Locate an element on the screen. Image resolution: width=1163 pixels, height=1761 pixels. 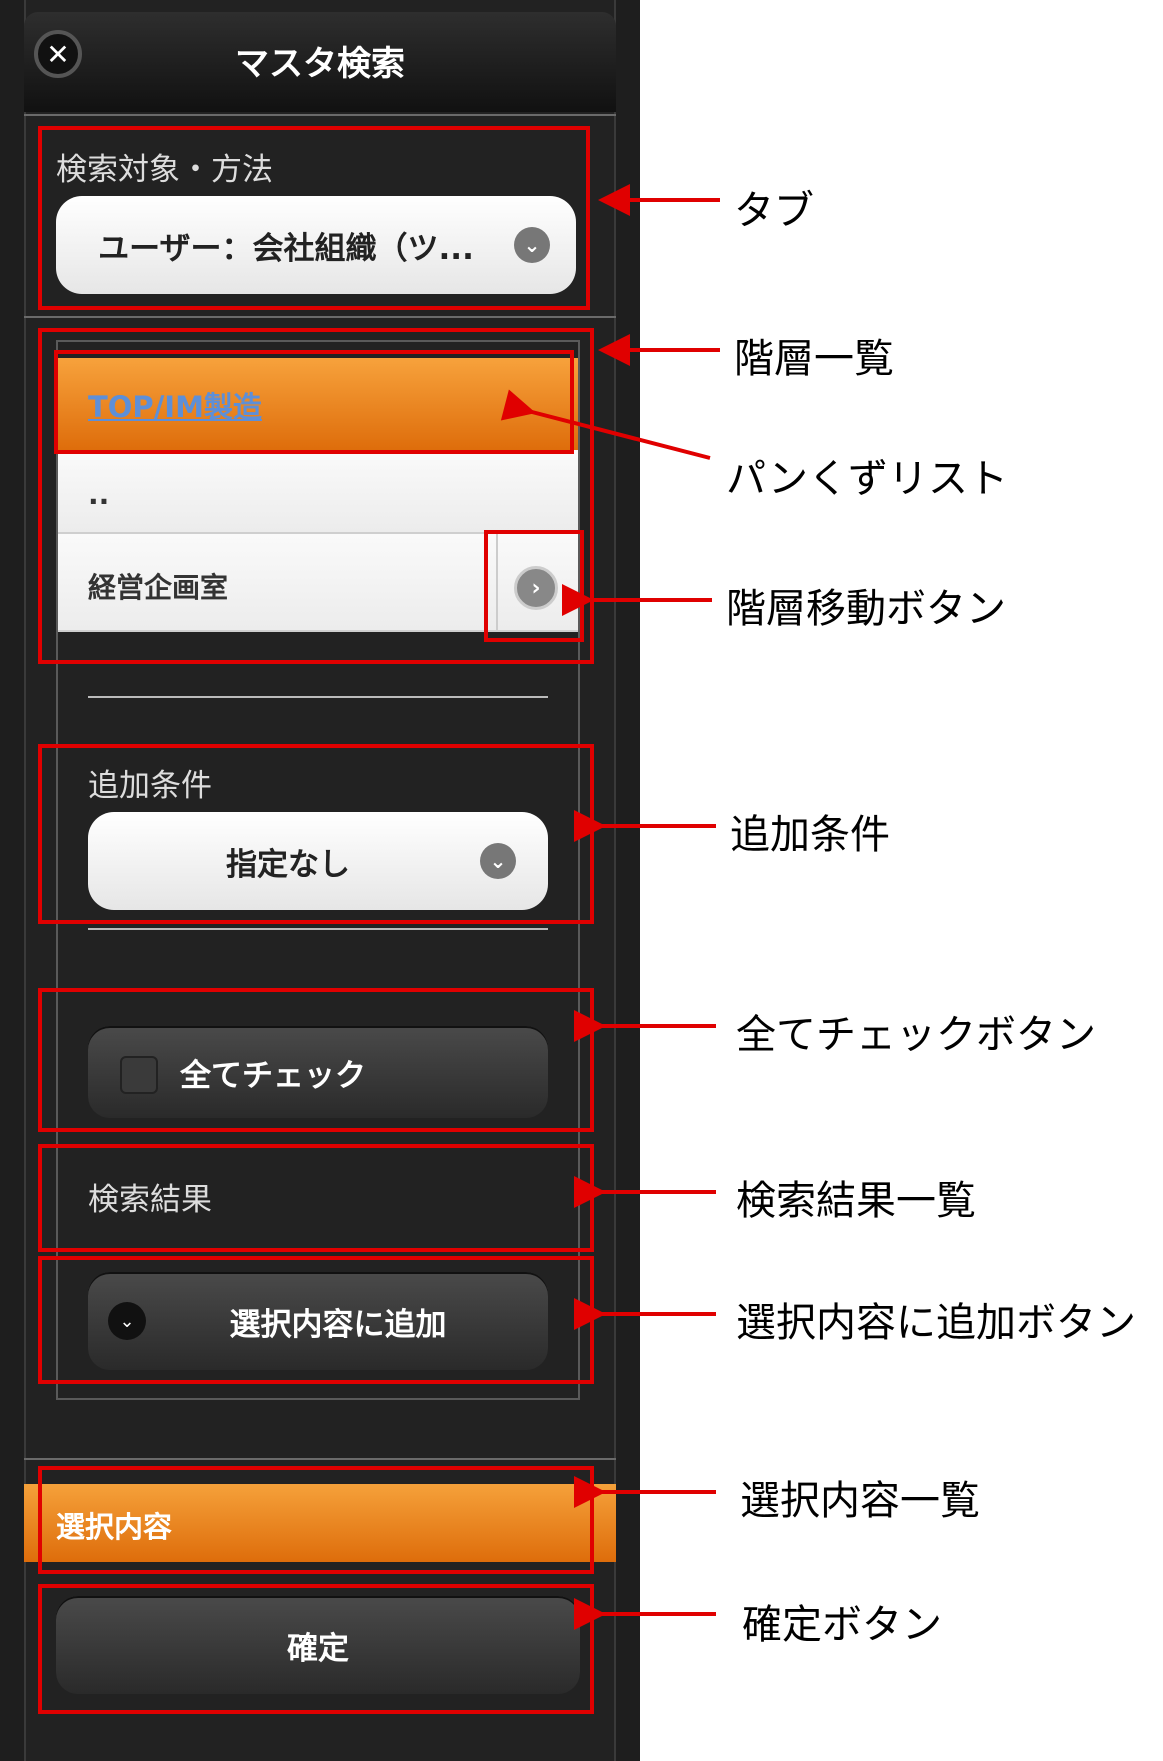
annotation-search-result-list: 検索結果一覧 is located at coordinates (856, 1201).